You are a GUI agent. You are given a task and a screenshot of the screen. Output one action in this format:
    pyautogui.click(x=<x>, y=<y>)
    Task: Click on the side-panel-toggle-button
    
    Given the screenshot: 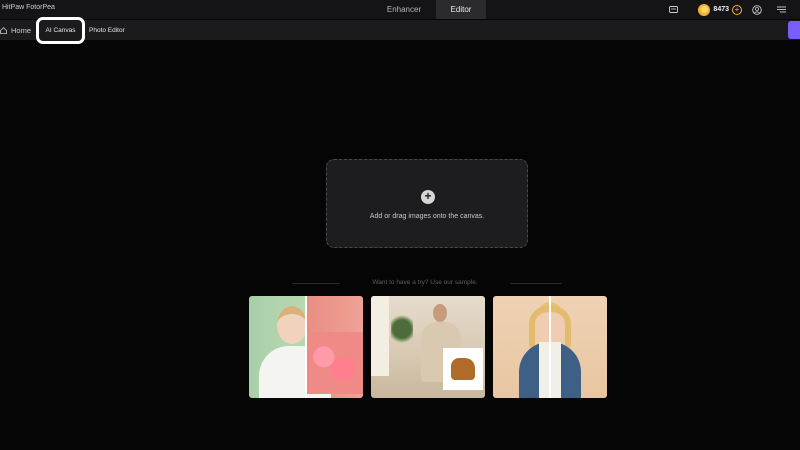 What is the action you would take?
    pyautogui.click(x=794, y=30)
    